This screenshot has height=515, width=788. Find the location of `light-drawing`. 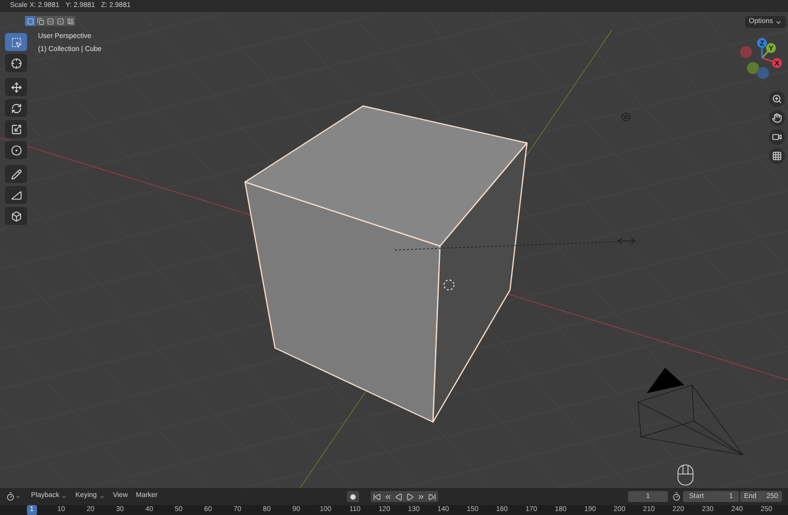

light-drawing is located at coordinates (626, 117).